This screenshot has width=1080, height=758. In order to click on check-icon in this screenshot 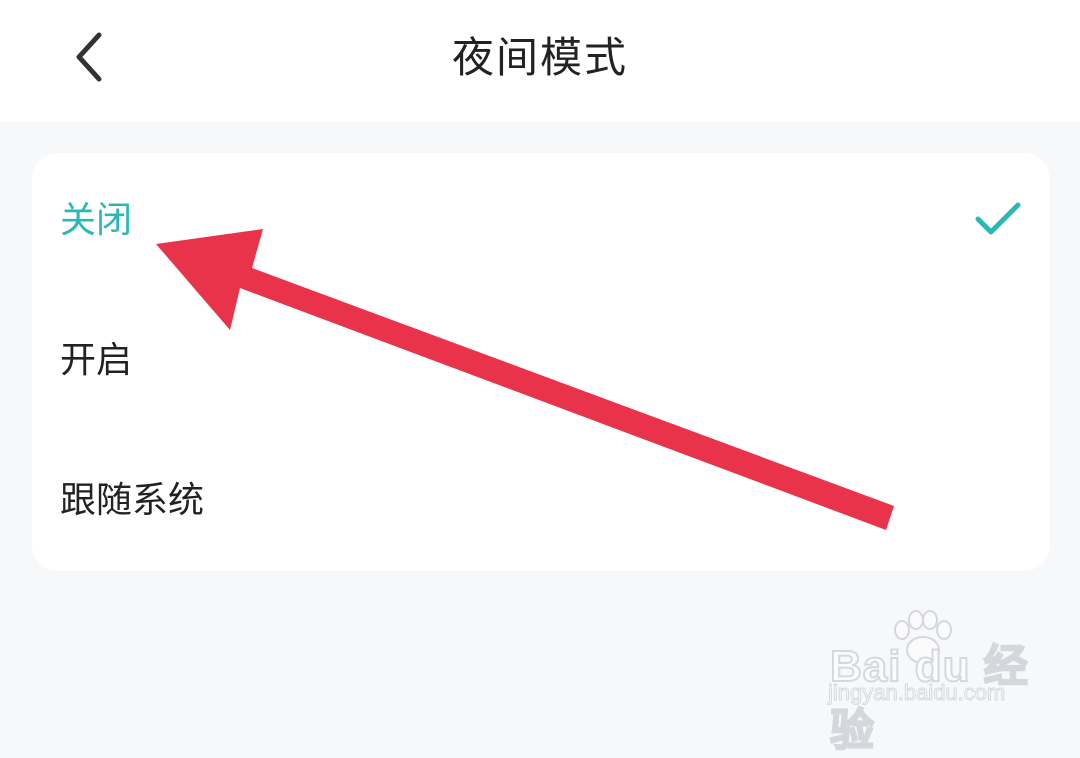, I will do `click(998, 218)`.